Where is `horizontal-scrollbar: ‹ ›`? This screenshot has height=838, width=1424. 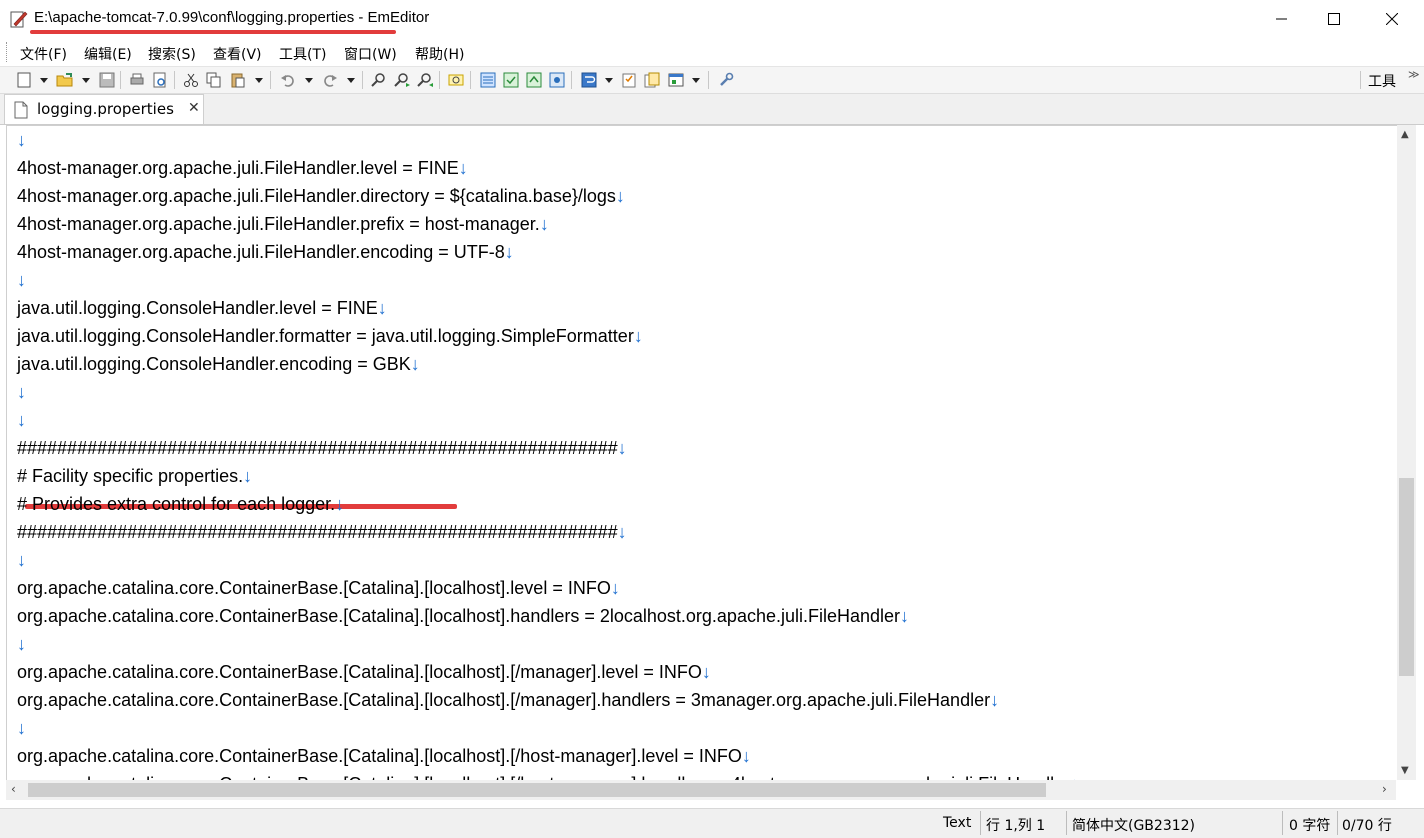 horizontal-scrollbar: ‹ › is located at coordinates (701, 790).